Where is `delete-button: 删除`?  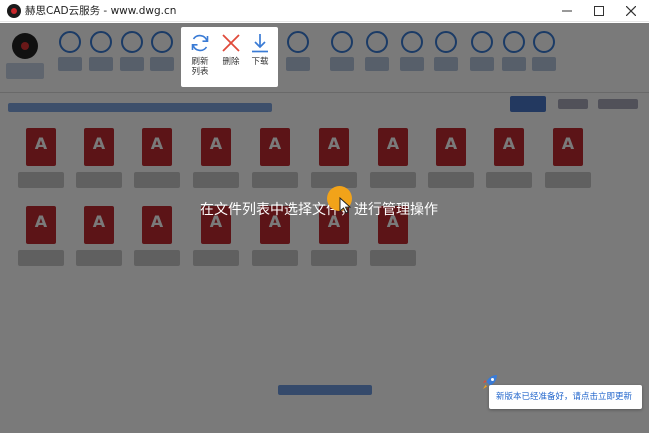
delete-button: 删除 is located at coordinates (231, 58).